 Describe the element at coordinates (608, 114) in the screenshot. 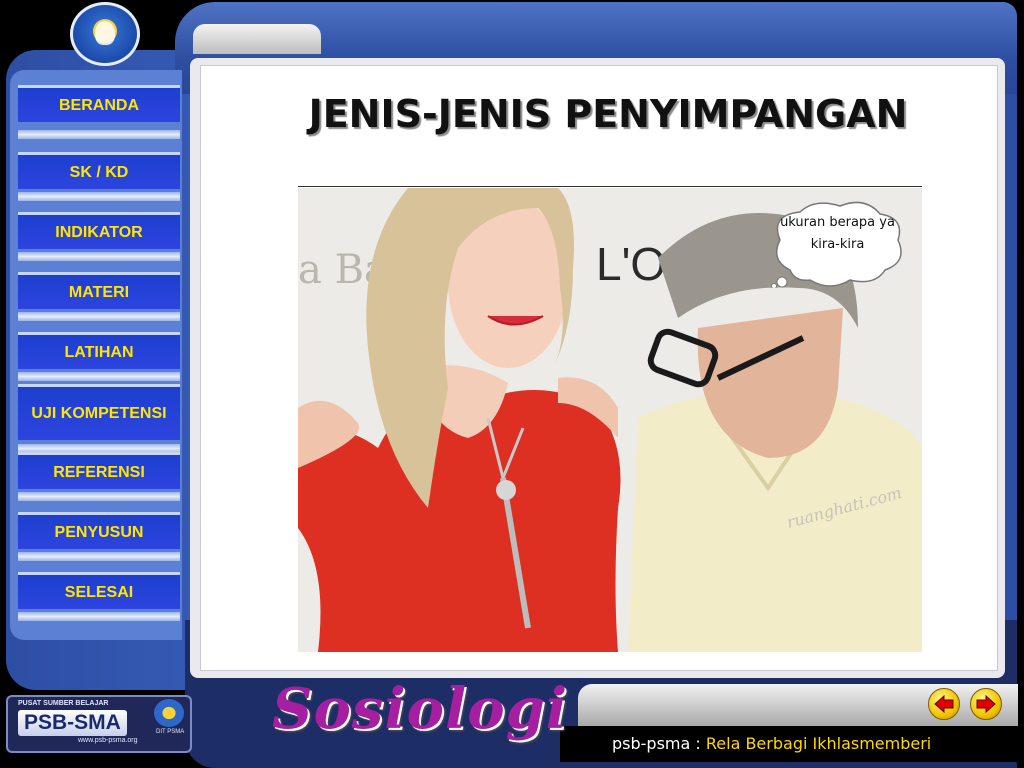

I see `slide-title: JENIS-JENIS PENYIMPANGAN` at that location.